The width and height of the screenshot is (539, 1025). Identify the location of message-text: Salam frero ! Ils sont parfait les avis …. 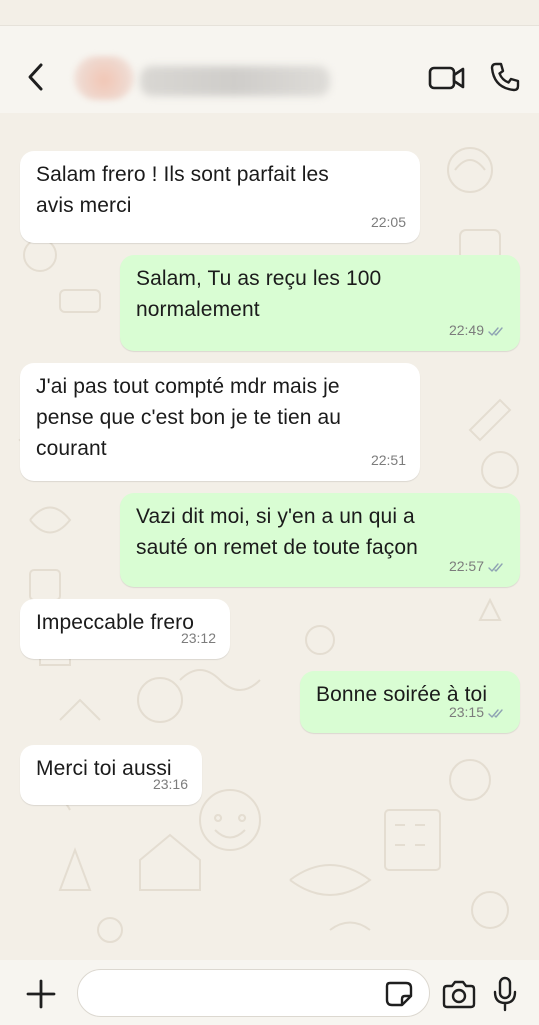
(182, 190).